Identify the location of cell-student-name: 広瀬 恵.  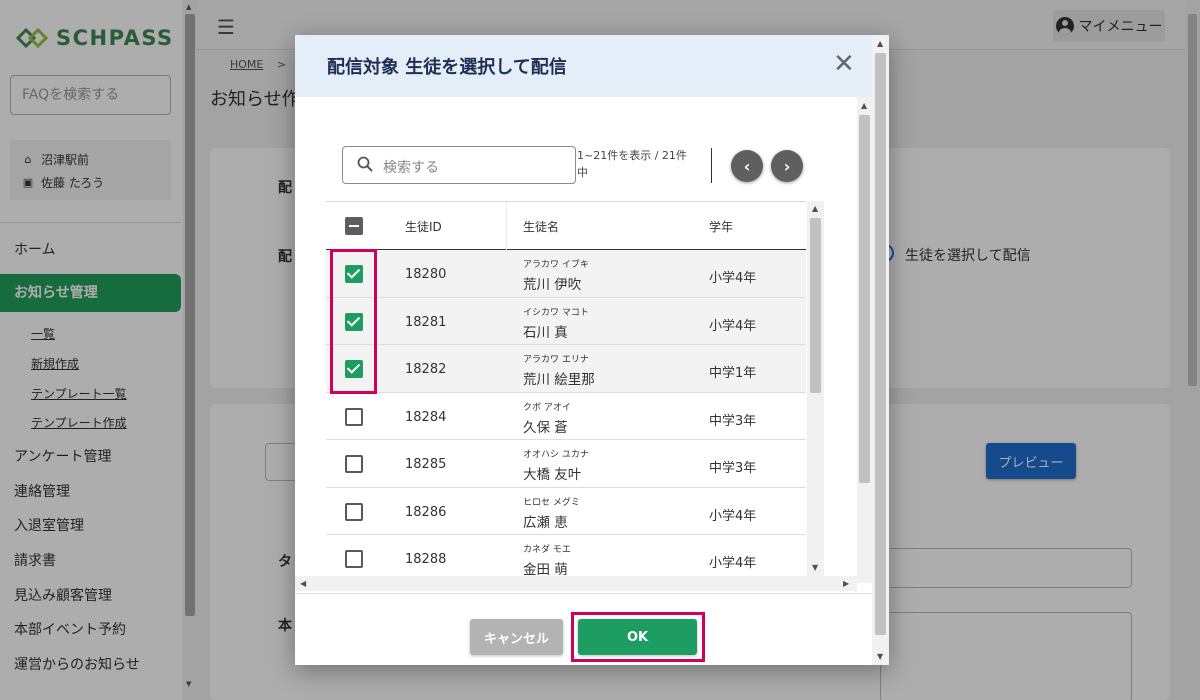
(545, 522).